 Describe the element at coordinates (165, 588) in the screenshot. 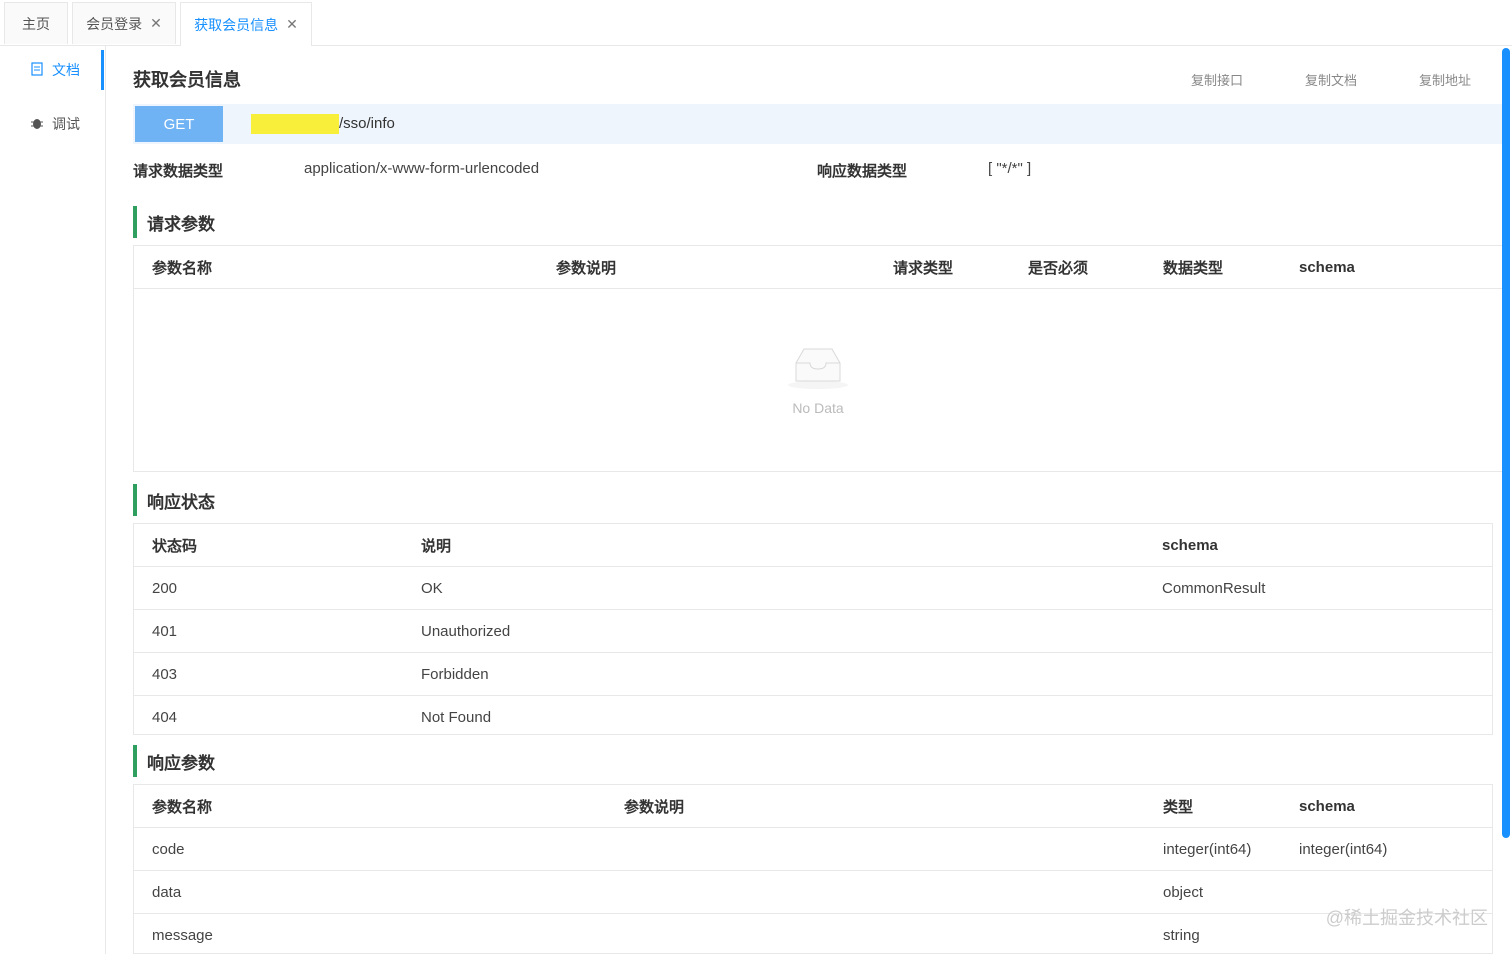

I see `status-code: 200` at that location.